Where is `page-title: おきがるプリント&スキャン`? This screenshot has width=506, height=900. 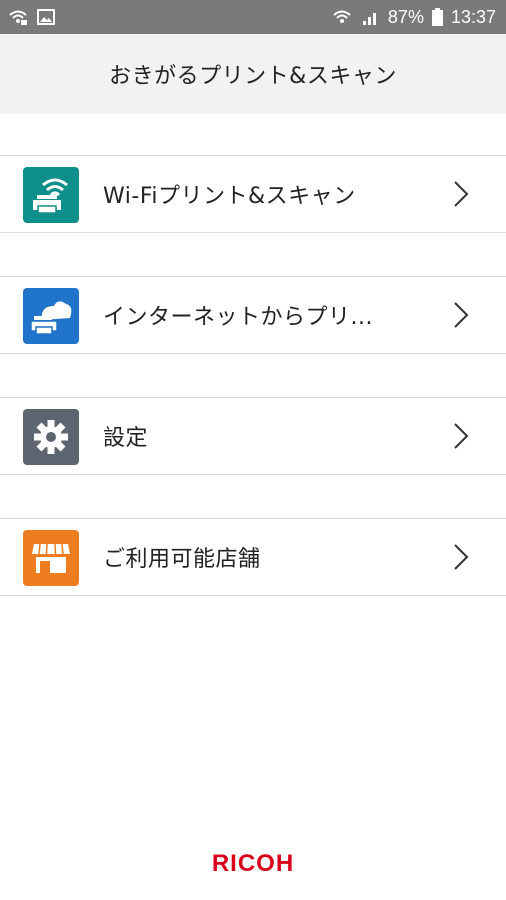 page-title: おきがるプリント&スキャン is located at coordinates (253, 76).